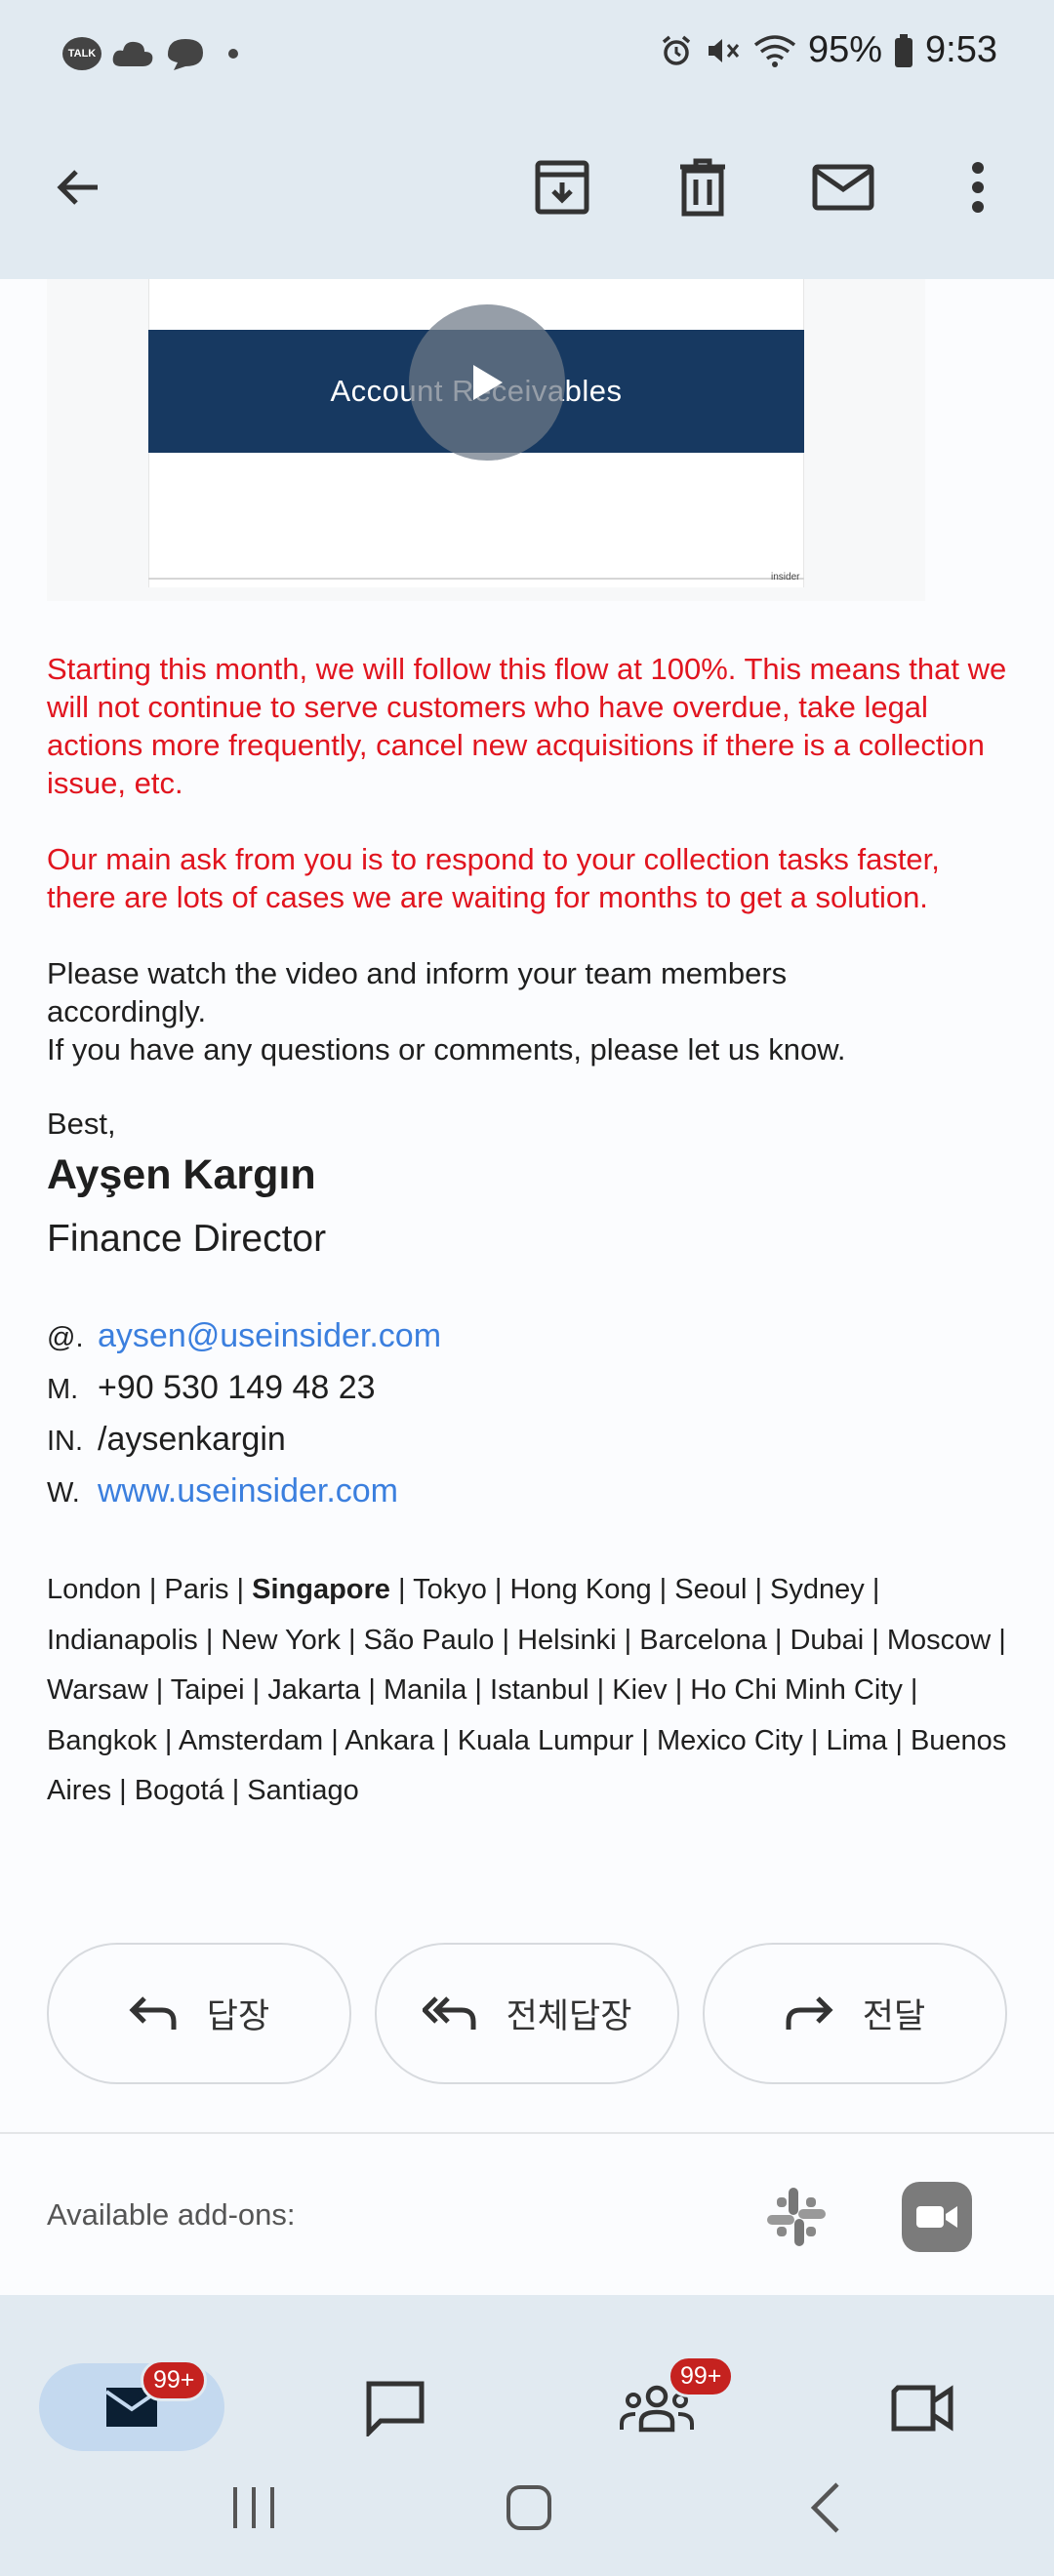  Describe the element at coordinates (237, 1388) in the screenshot. I see `phone-number: +90 530 149 48 23` at that location.